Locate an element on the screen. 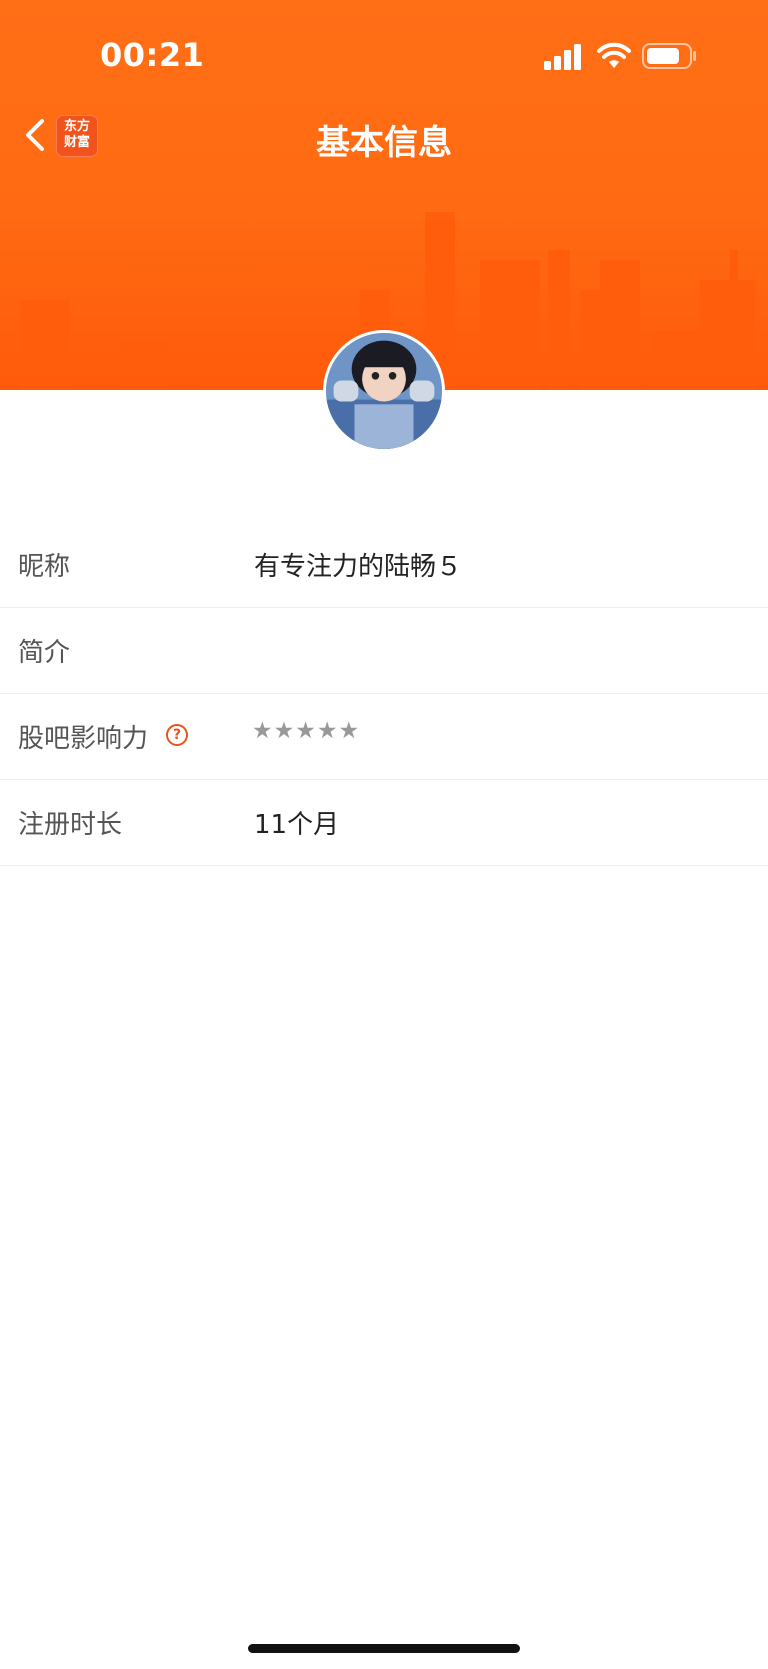 This screenshot has width=768, height=1669. wifi-icon is located at coordinates (614, 55).